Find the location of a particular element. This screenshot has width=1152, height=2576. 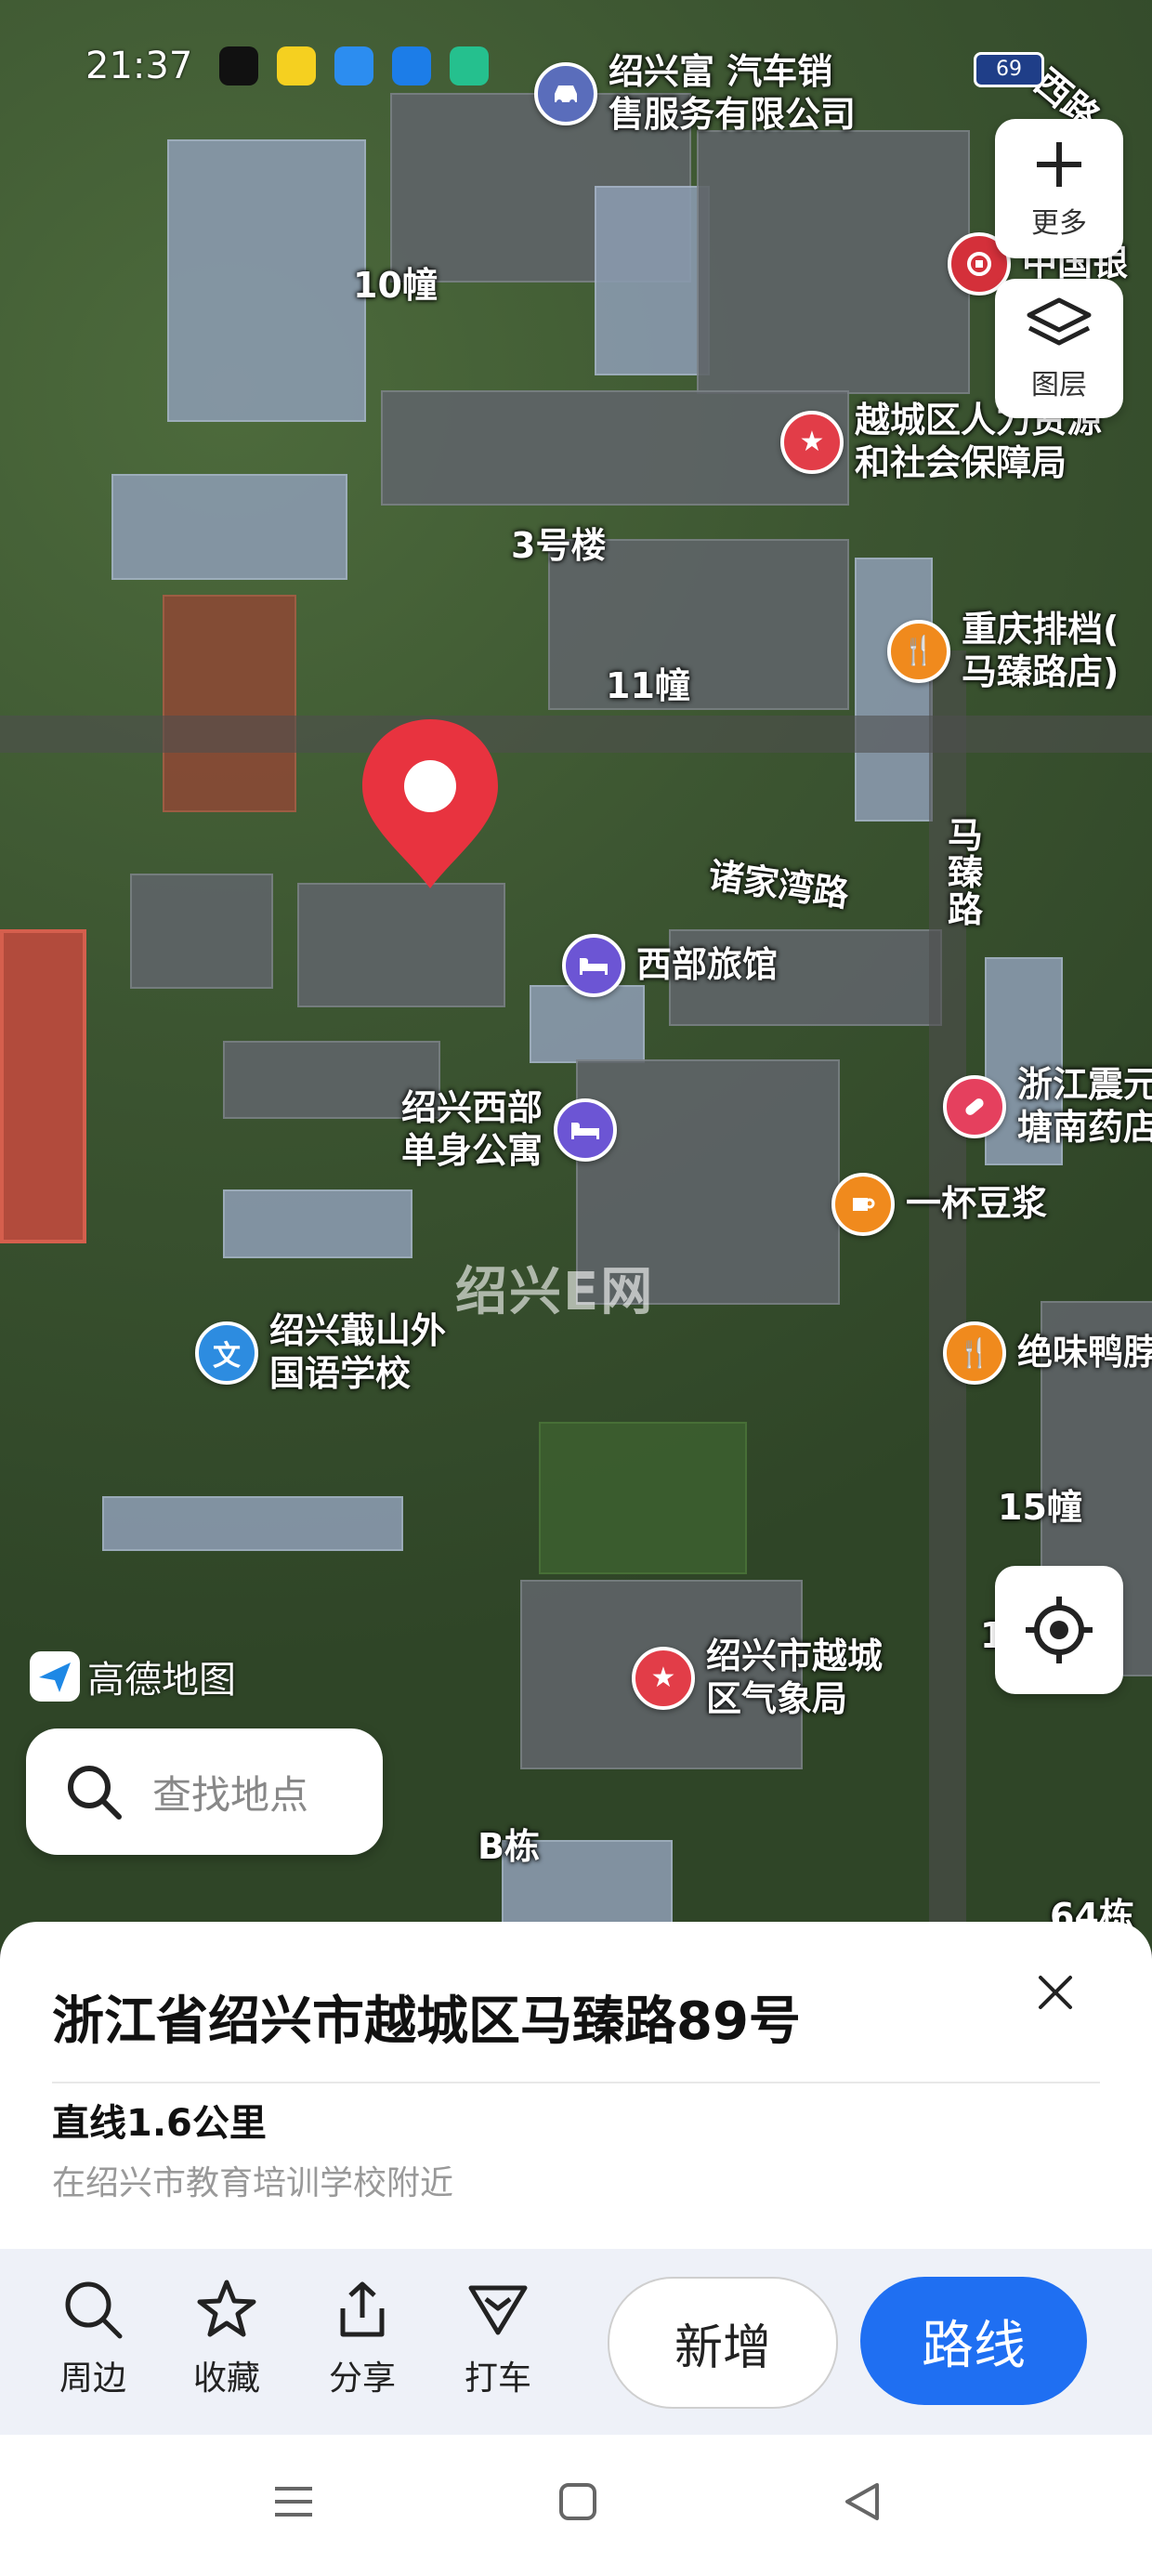

sports-track is located at coordinates (43, 1086).